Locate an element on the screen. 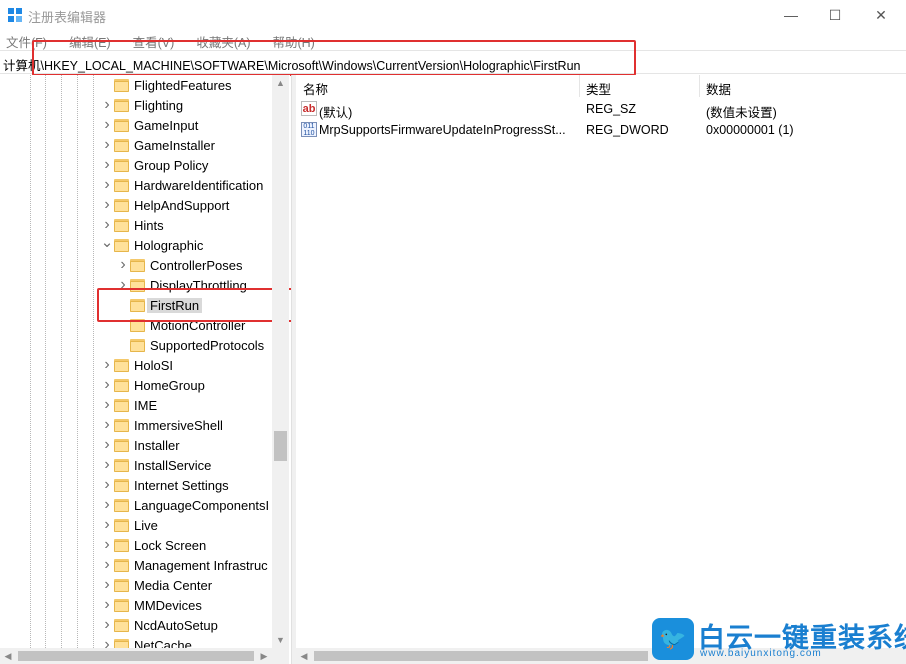 This screenshot has width=906, height=664. value-name: (默认) is located at coordinates (336, 113).